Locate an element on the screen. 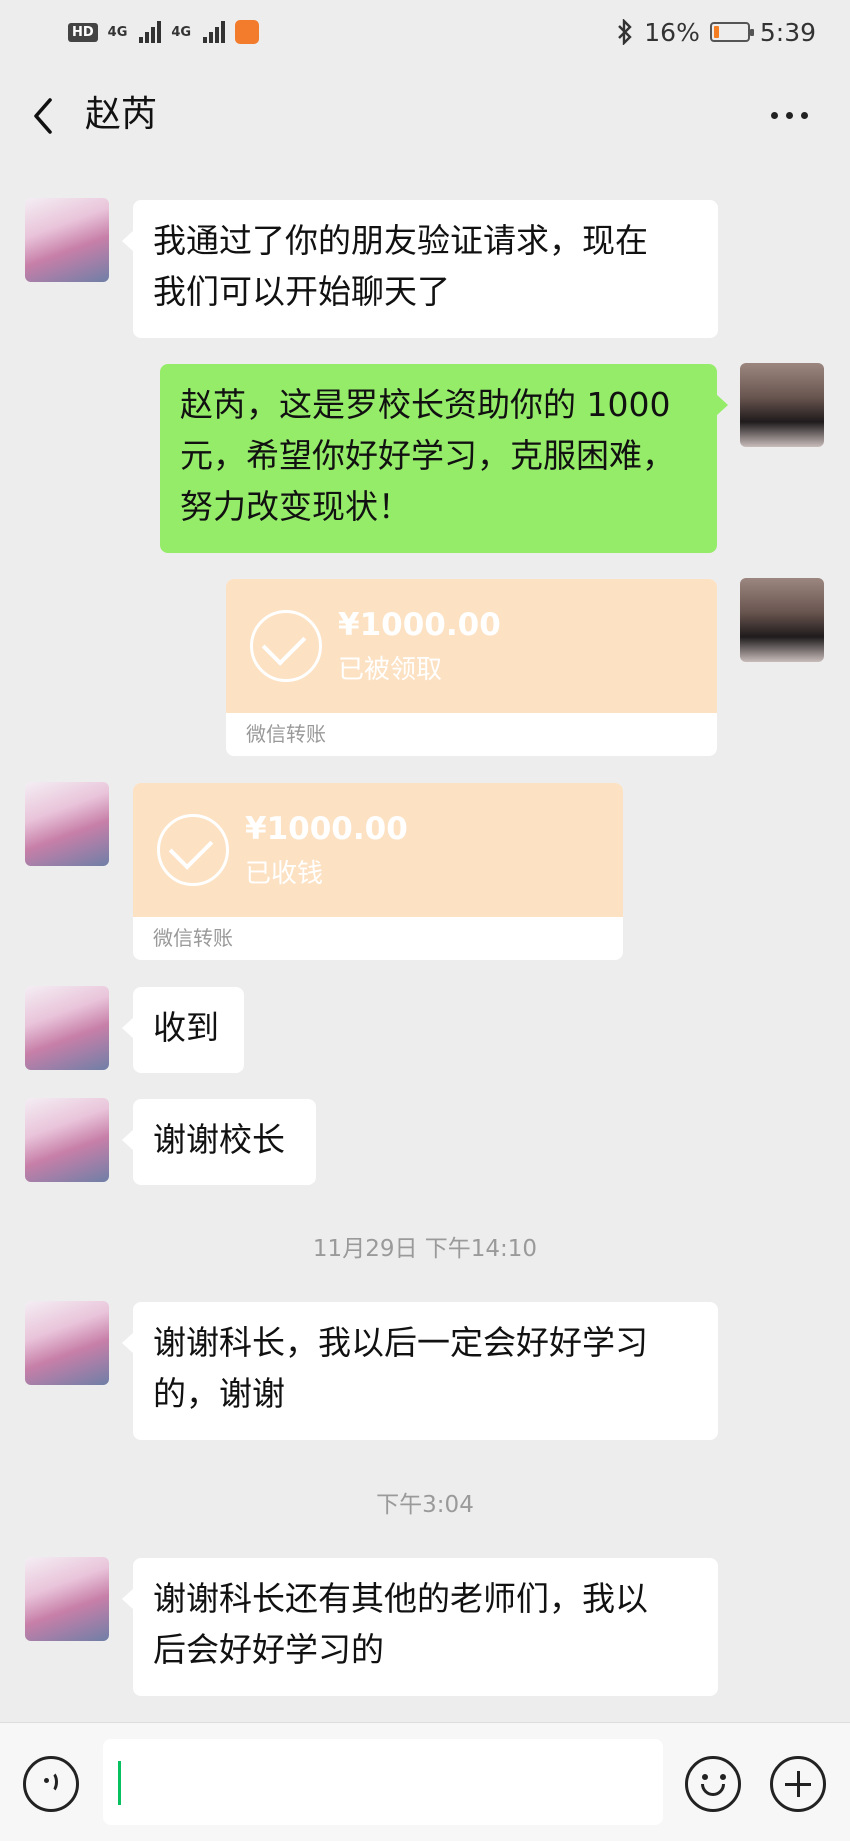 The width and height of the screenshot is (850, 1841). transfer-card-sent: ¥1000.00 已被领取 微信转账 is located at coordinates (471, 667).